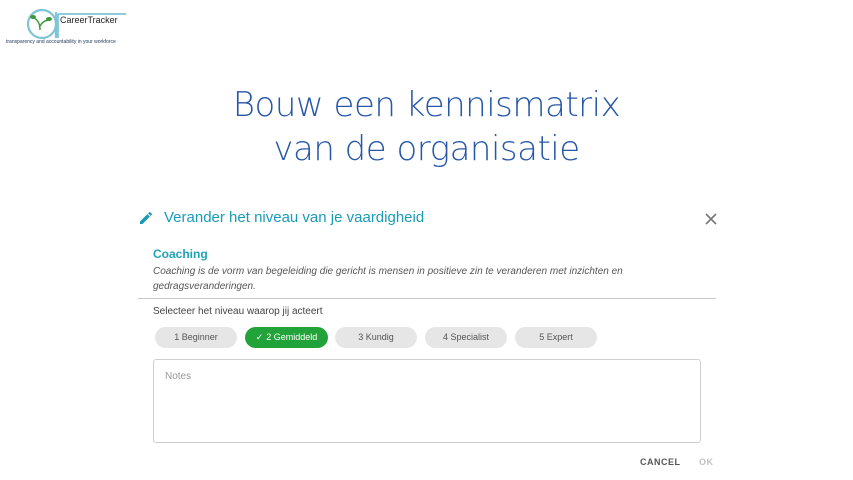  What do you see at coordinates (427, 298) in the screenshot?
I see `divider` at bounding box center [427, 298].